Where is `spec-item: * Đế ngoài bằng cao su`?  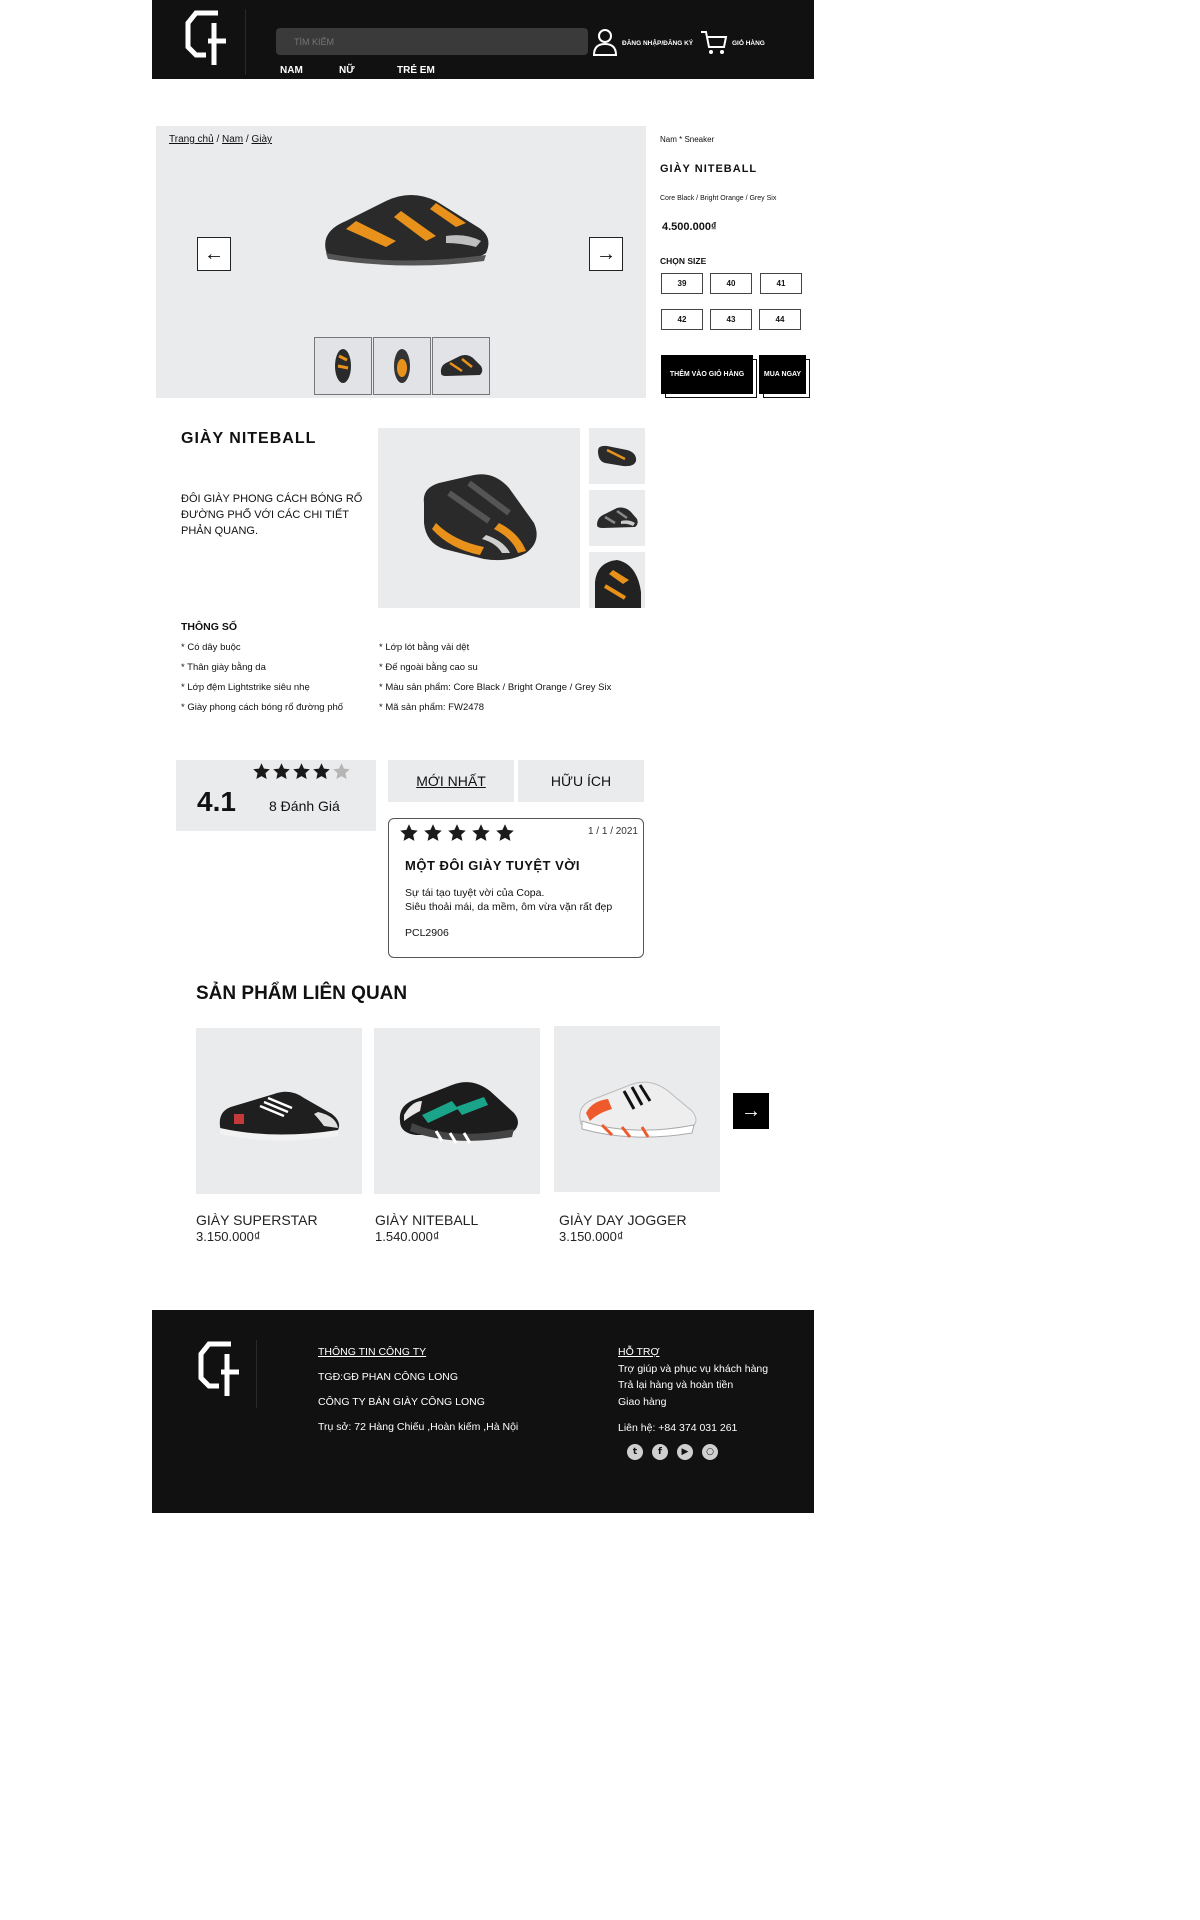 spec-item: * Đế ngoài bằng cao su is located at coordinates (428, 667).